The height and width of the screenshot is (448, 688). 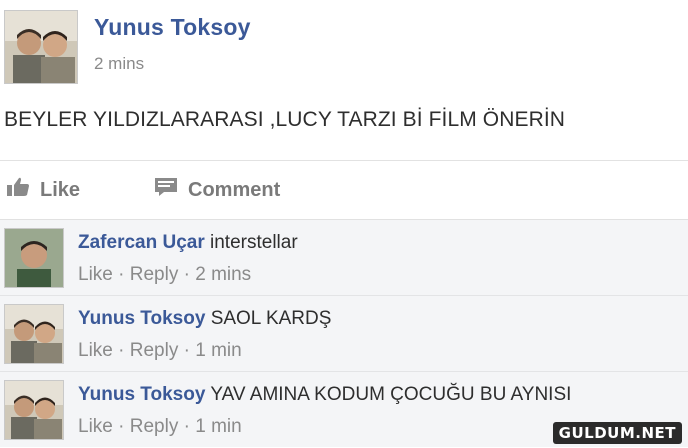 What do you see at coordinates (617, 433) in the screenshot?
I see `watermark-logo: GULDUM.NET` at bounding box center [617, 433].